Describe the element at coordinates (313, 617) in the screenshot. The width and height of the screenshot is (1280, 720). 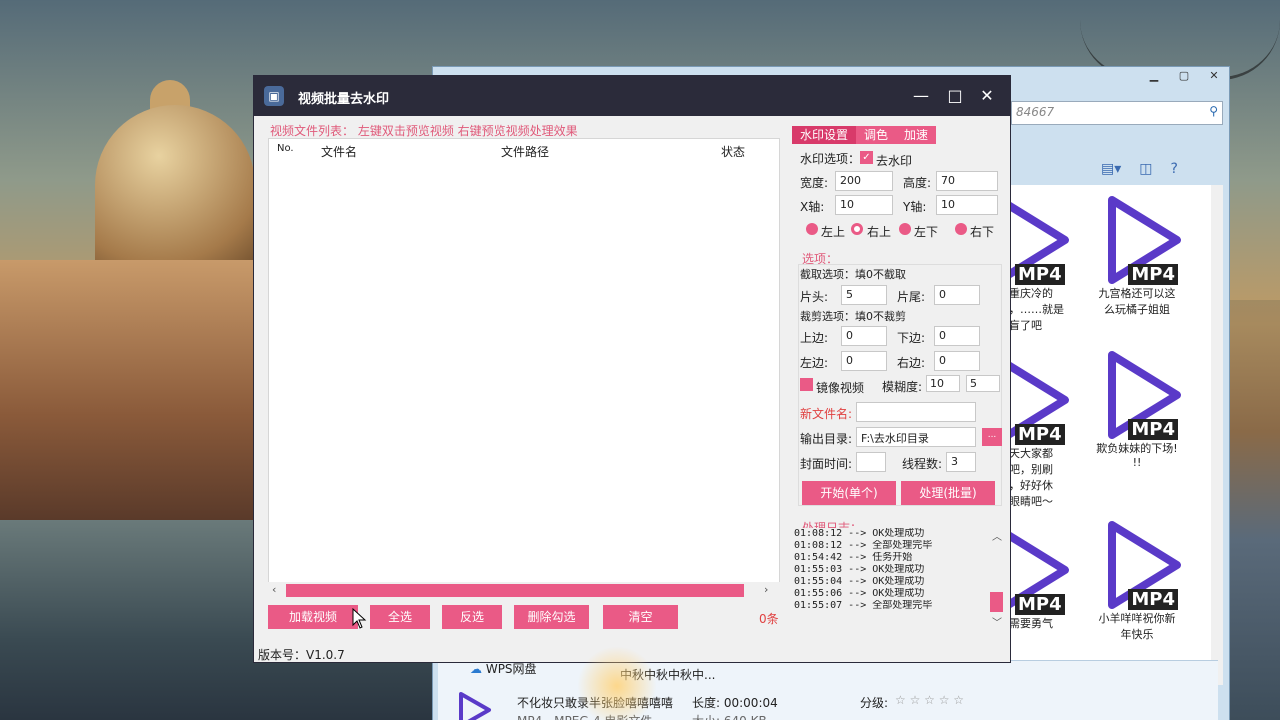
I see `load-video-button: 加载视频` at that location.